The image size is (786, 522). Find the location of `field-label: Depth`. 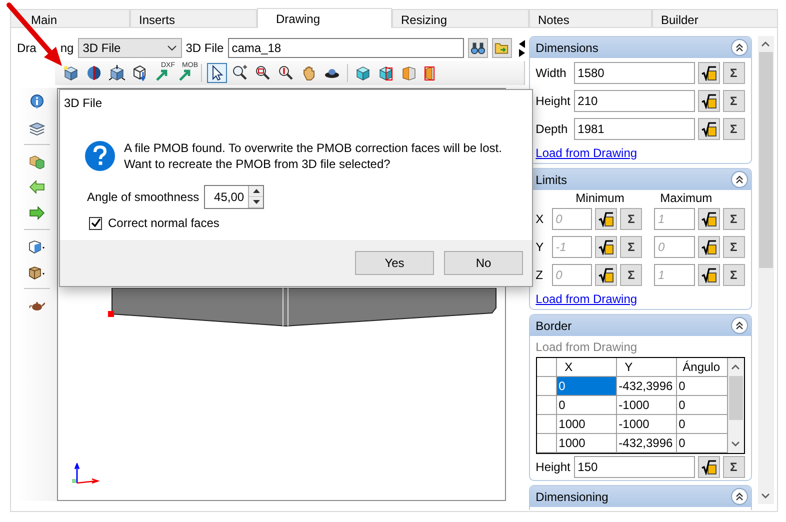

field-label: Depth is located at coordinates (552, 129).